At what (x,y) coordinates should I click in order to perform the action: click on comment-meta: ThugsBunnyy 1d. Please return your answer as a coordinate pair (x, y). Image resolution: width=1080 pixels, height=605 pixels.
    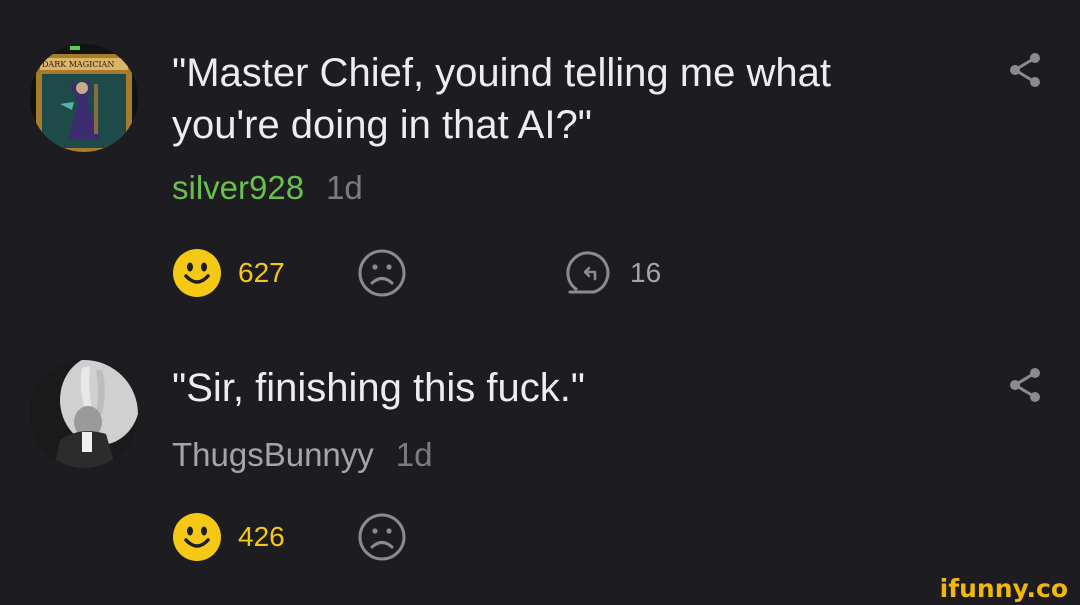
    Looking at the image, I should click on (302, 455).